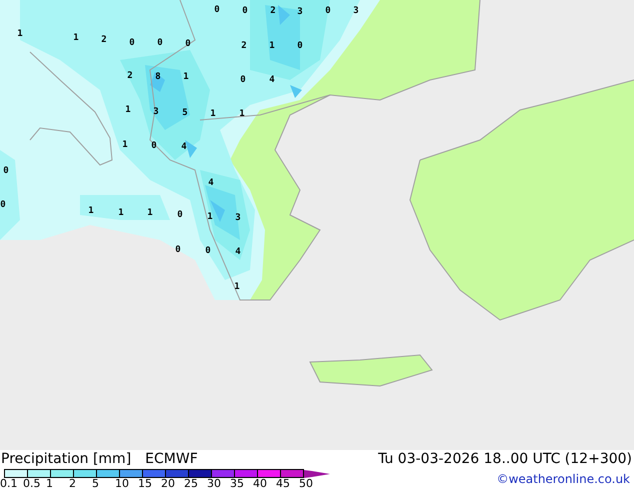  What do you see at coordinates (185, 113) in the screenshot?
I see `precipitation-value: 5` at bounding box center [185, 113].